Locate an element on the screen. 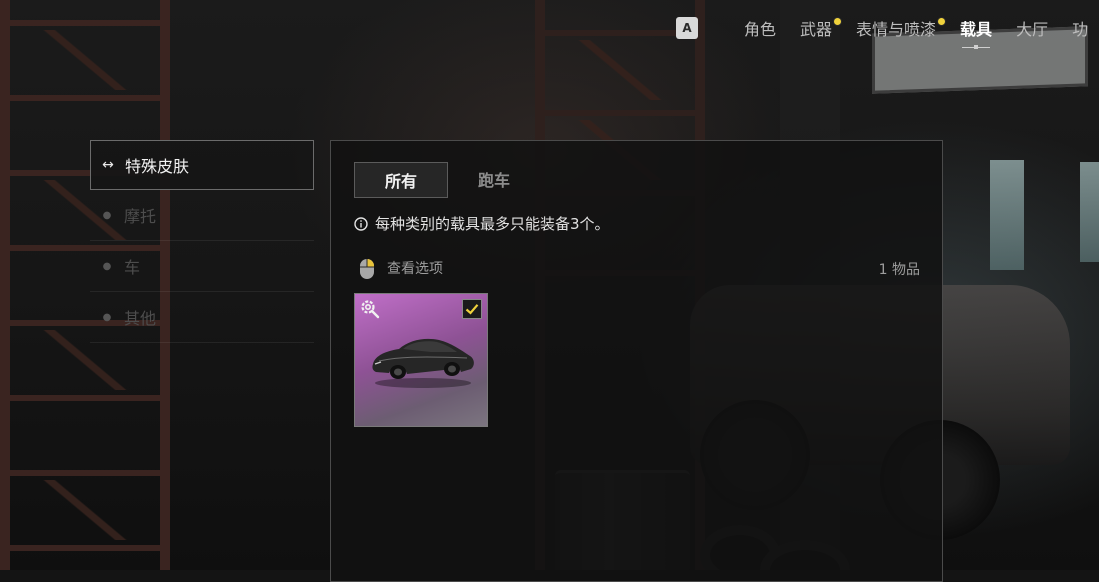 The height and width of the screenshot is (582, 1099). mouse-right-click-icon is located at coordinates (367, 269).